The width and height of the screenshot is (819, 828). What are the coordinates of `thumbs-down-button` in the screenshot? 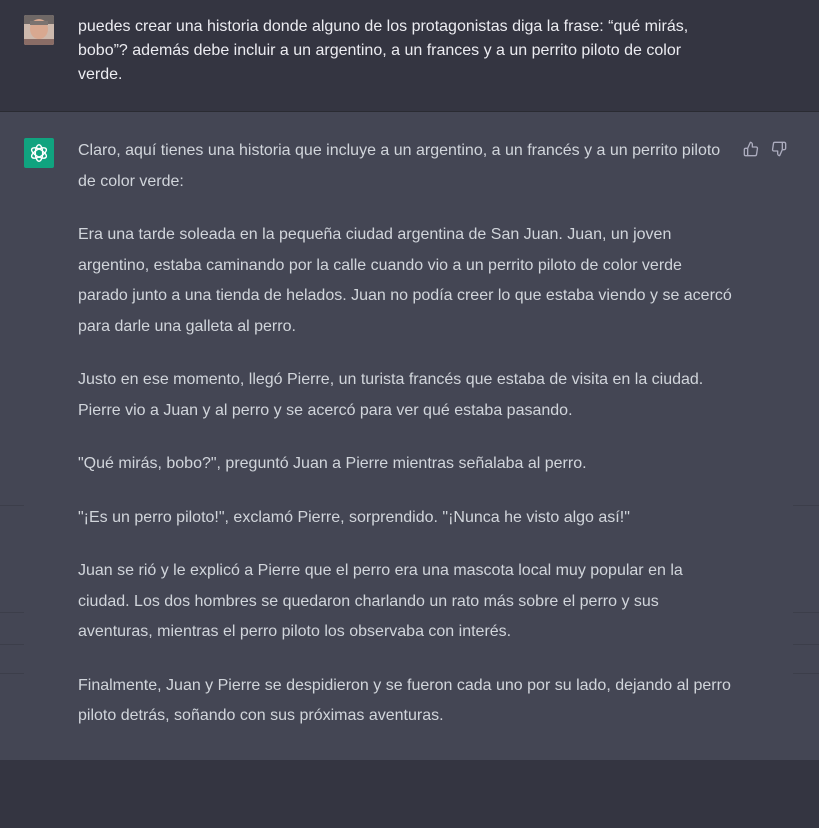 It's located at (779, 149).